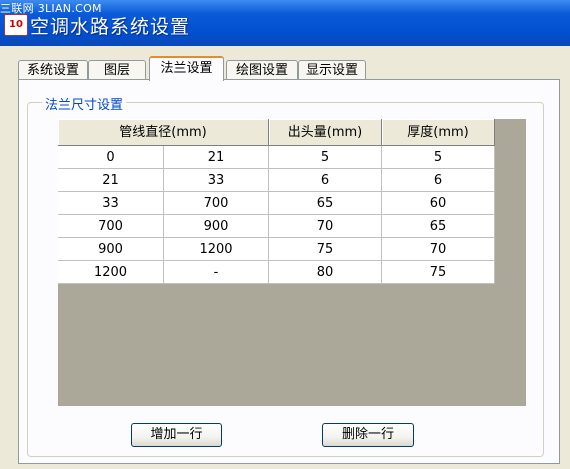 Image resolution: width=570 pixels, height=469 pixels. Describe the element at coordinates (186, 68) in the screenshot. I see `tab-flange-settings: 法兰设置` at that location.